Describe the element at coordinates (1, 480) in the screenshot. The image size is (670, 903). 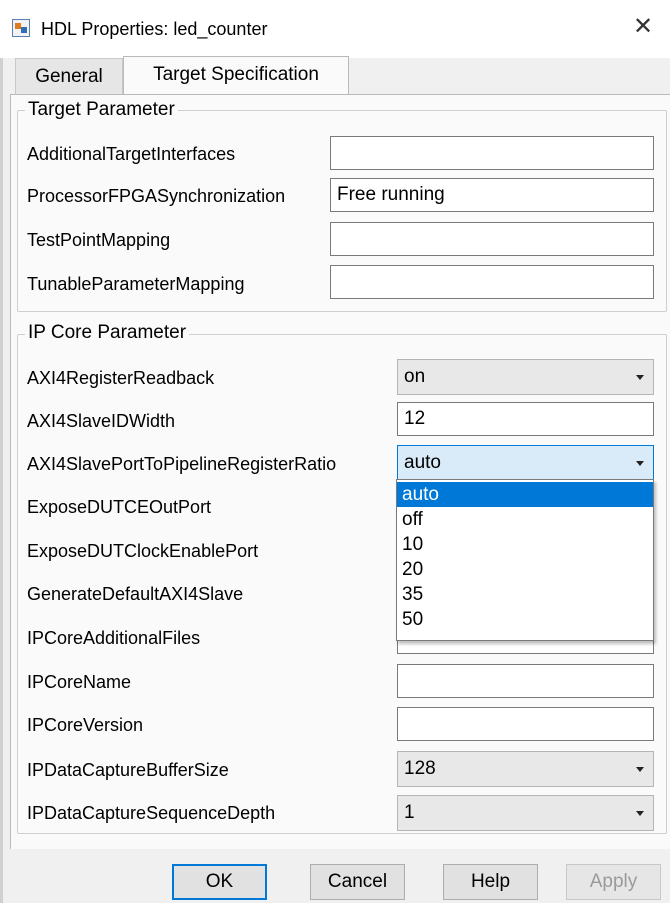
I see `window-border` at that location.